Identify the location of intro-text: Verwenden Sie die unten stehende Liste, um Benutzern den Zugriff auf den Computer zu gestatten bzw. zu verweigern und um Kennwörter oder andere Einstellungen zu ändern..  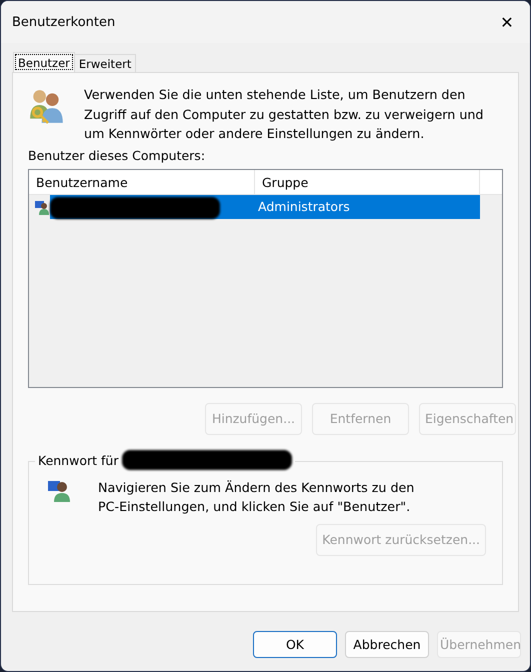
(284, 114).